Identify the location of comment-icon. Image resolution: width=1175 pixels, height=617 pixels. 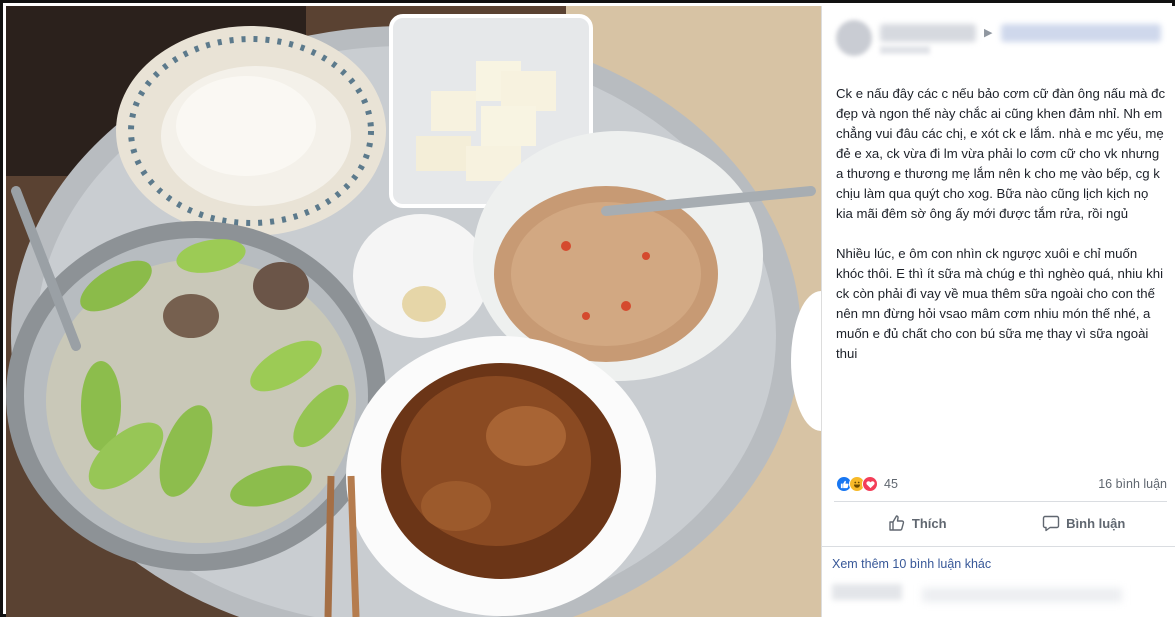
(1051, 523).